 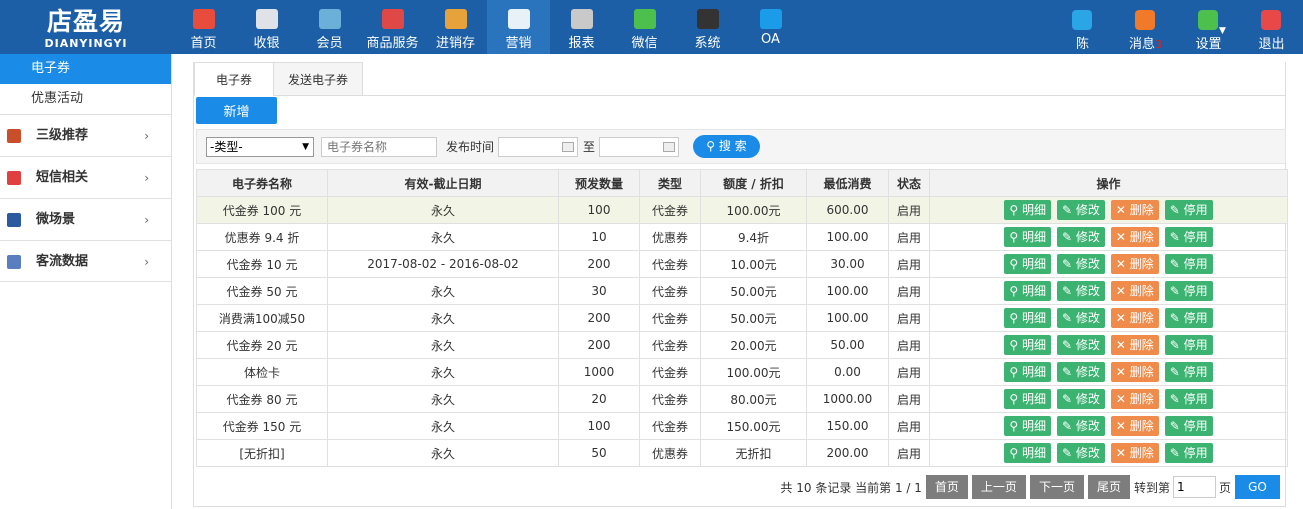 What do you see at coordinates (85, 99) in the screenshot?
I see `sidebar-item-promotion: 优惠活动` at bounding box center [85, 99].